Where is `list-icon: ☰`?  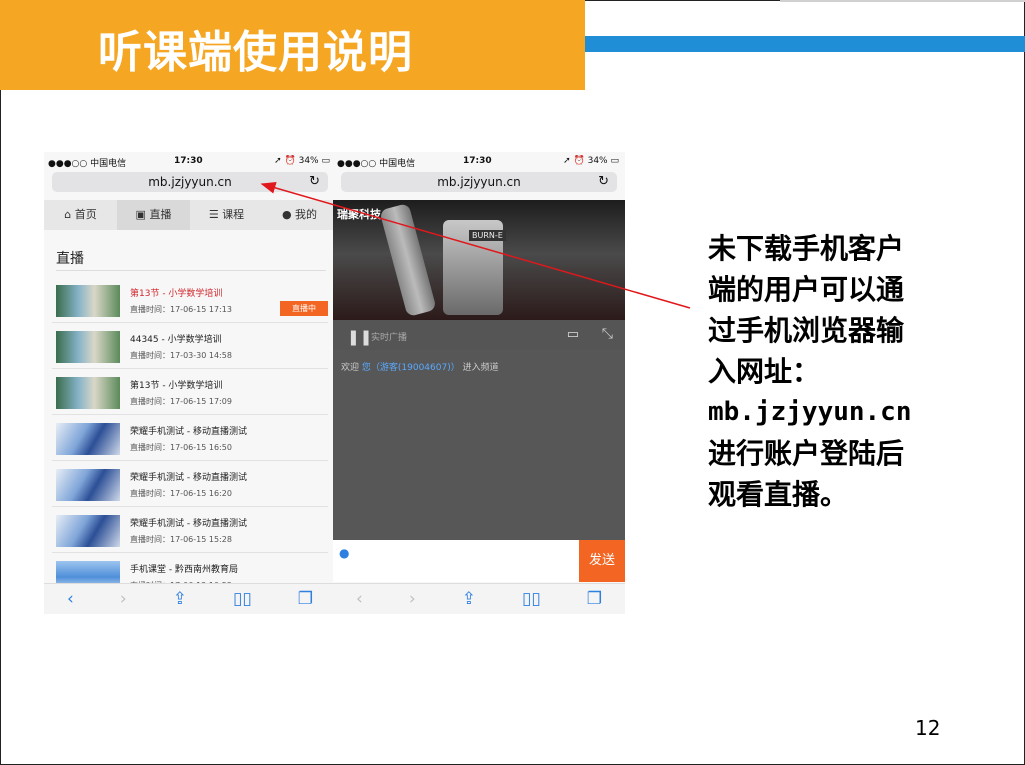 list-icon: ☰ is located at coordinates (213, 214).